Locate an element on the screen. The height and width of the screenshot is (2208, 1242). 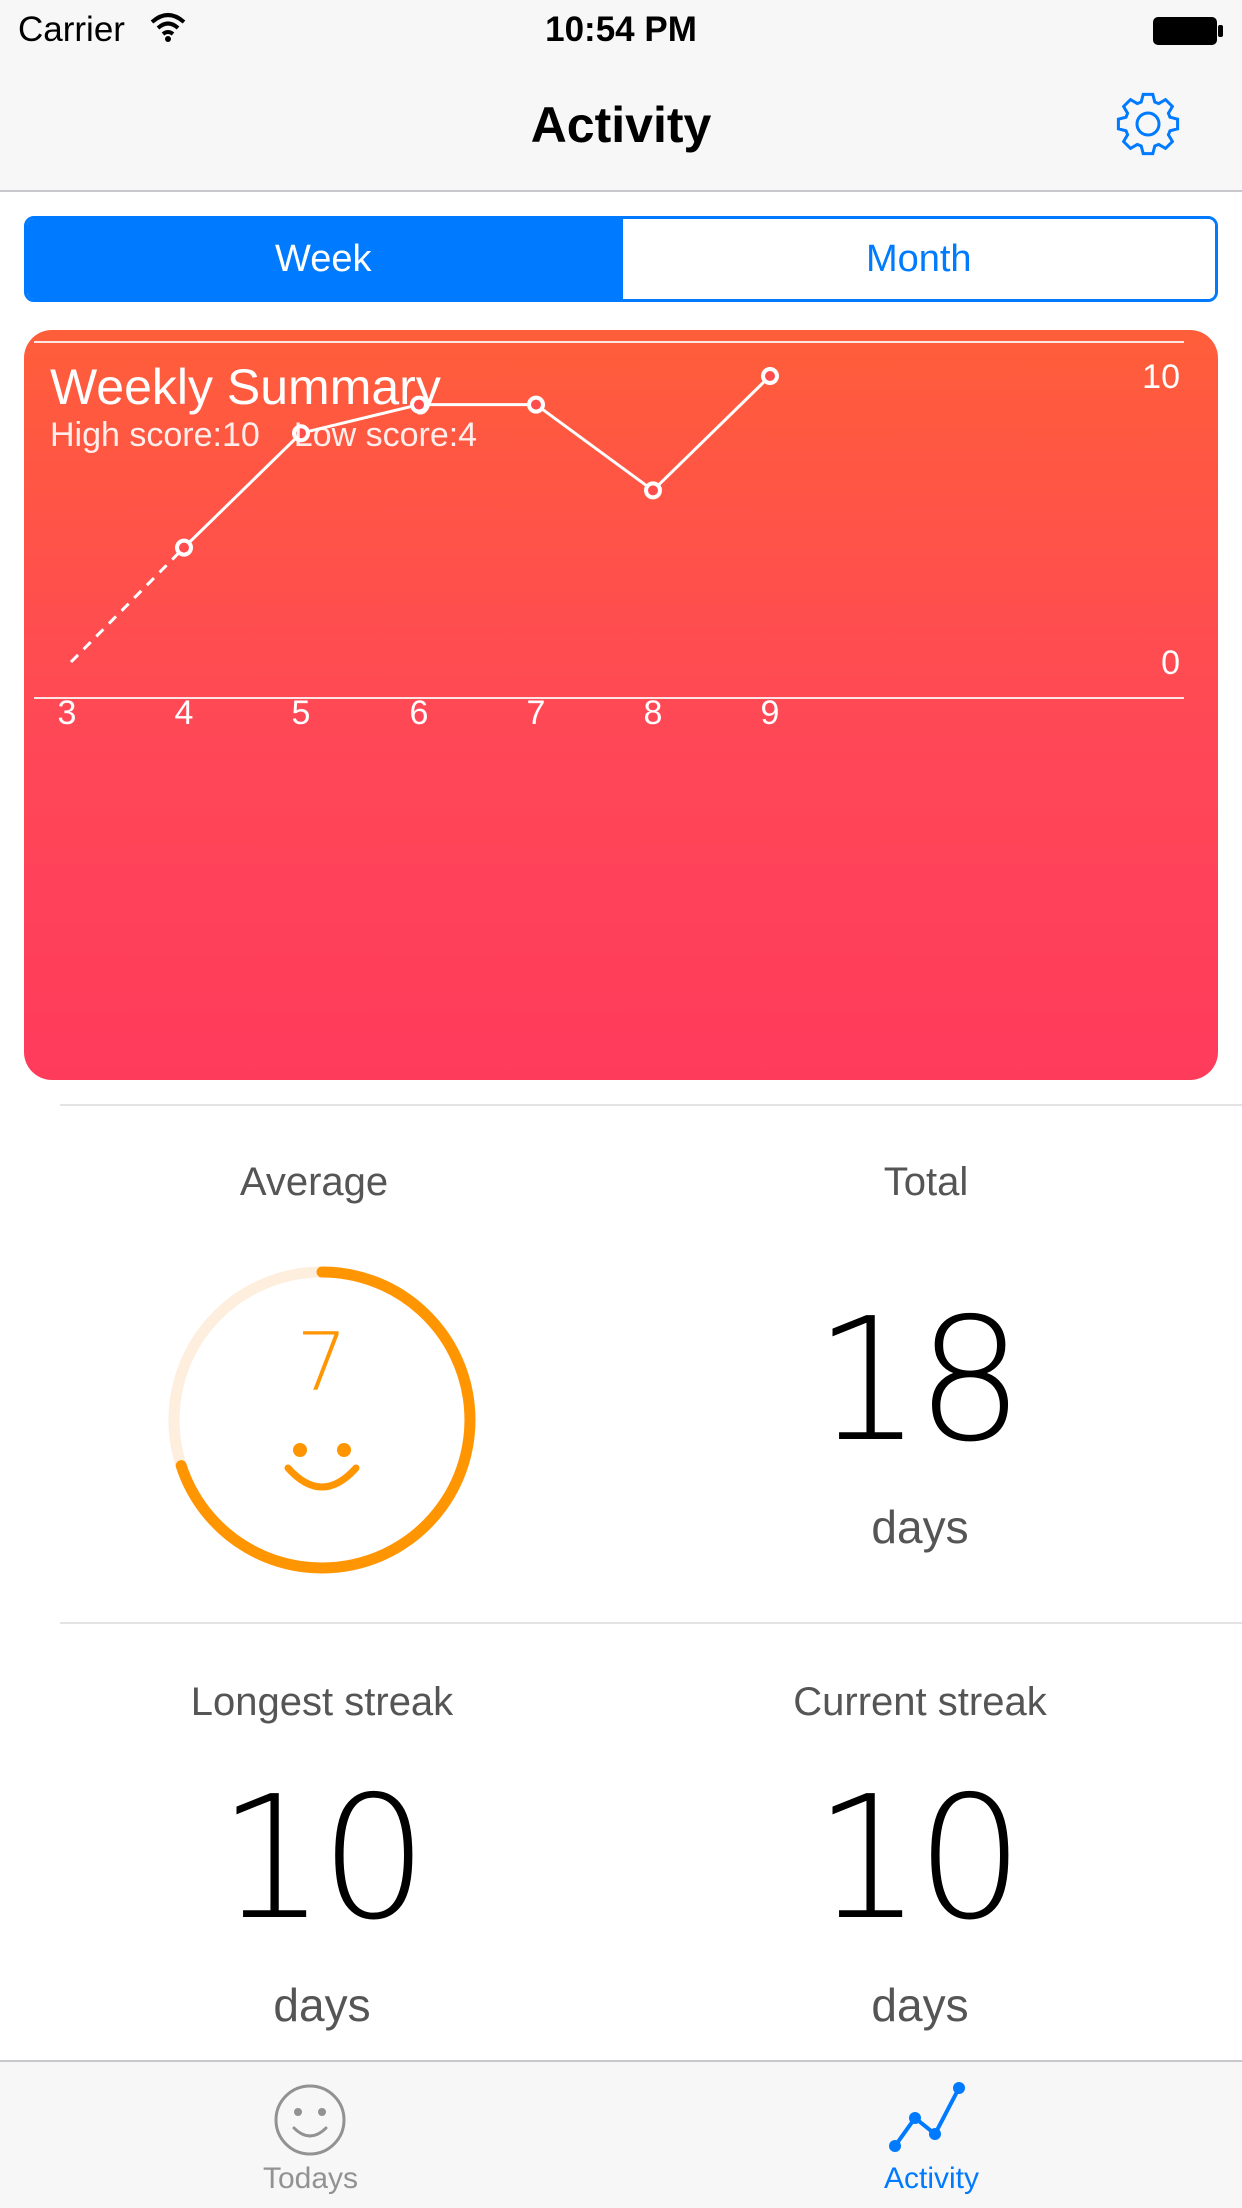
average-label: Average is located at coordinates (314, 1182).